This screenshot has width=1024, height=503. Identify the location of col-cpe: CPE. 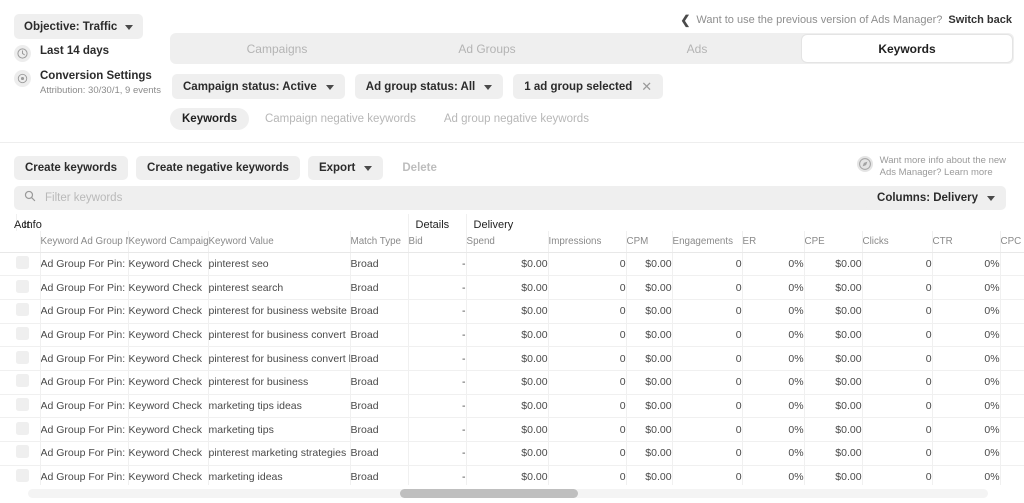
(833, 242).